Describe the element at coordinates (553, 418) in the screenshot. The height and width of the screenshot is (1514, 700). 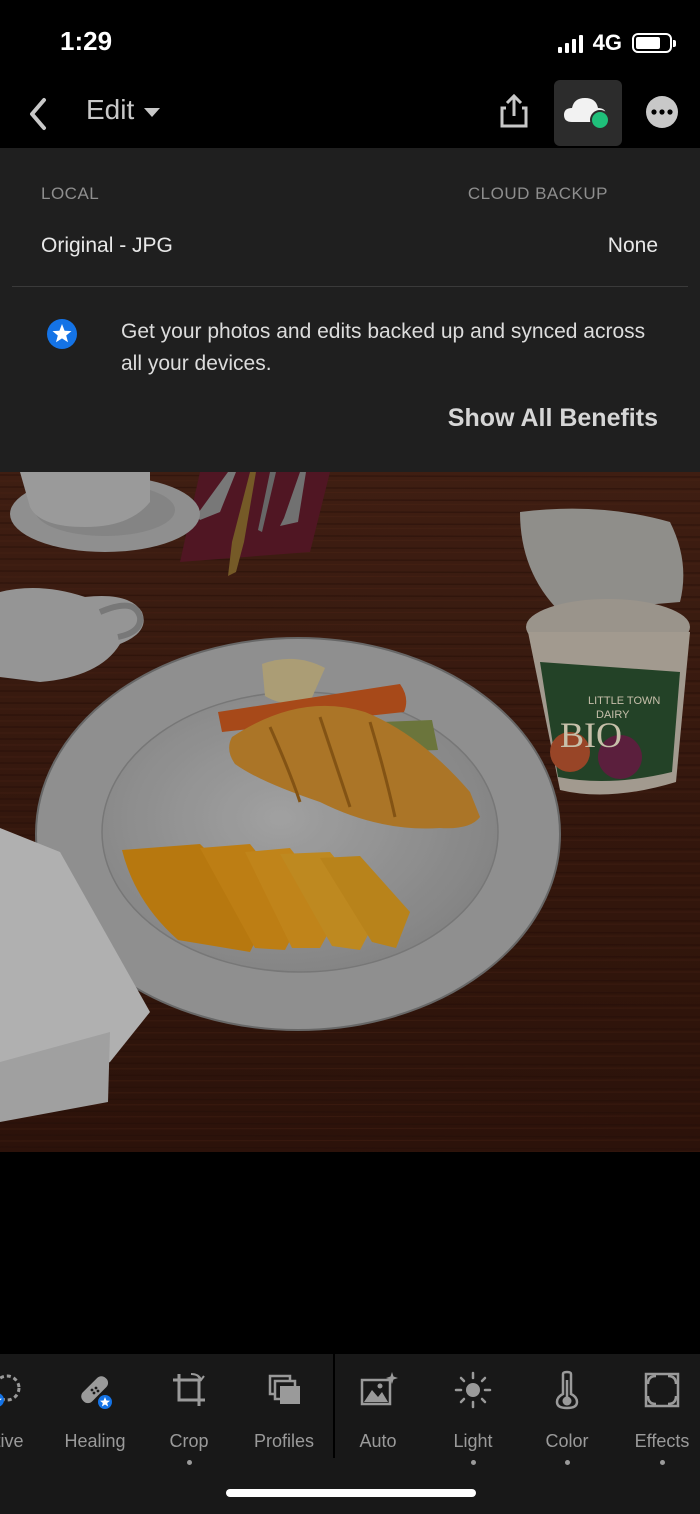
I see `show-all-benefits-link: Show All Benefits` at that location.